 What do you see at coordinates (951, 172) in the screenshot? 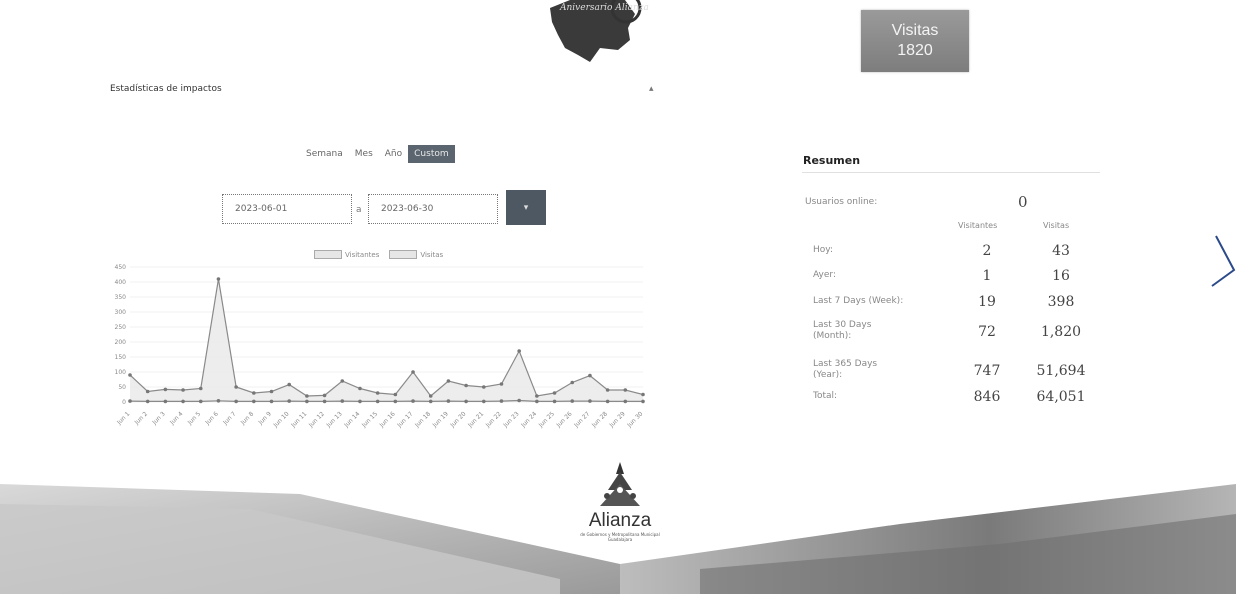
I see `divider` at bounding box center [951, 172].